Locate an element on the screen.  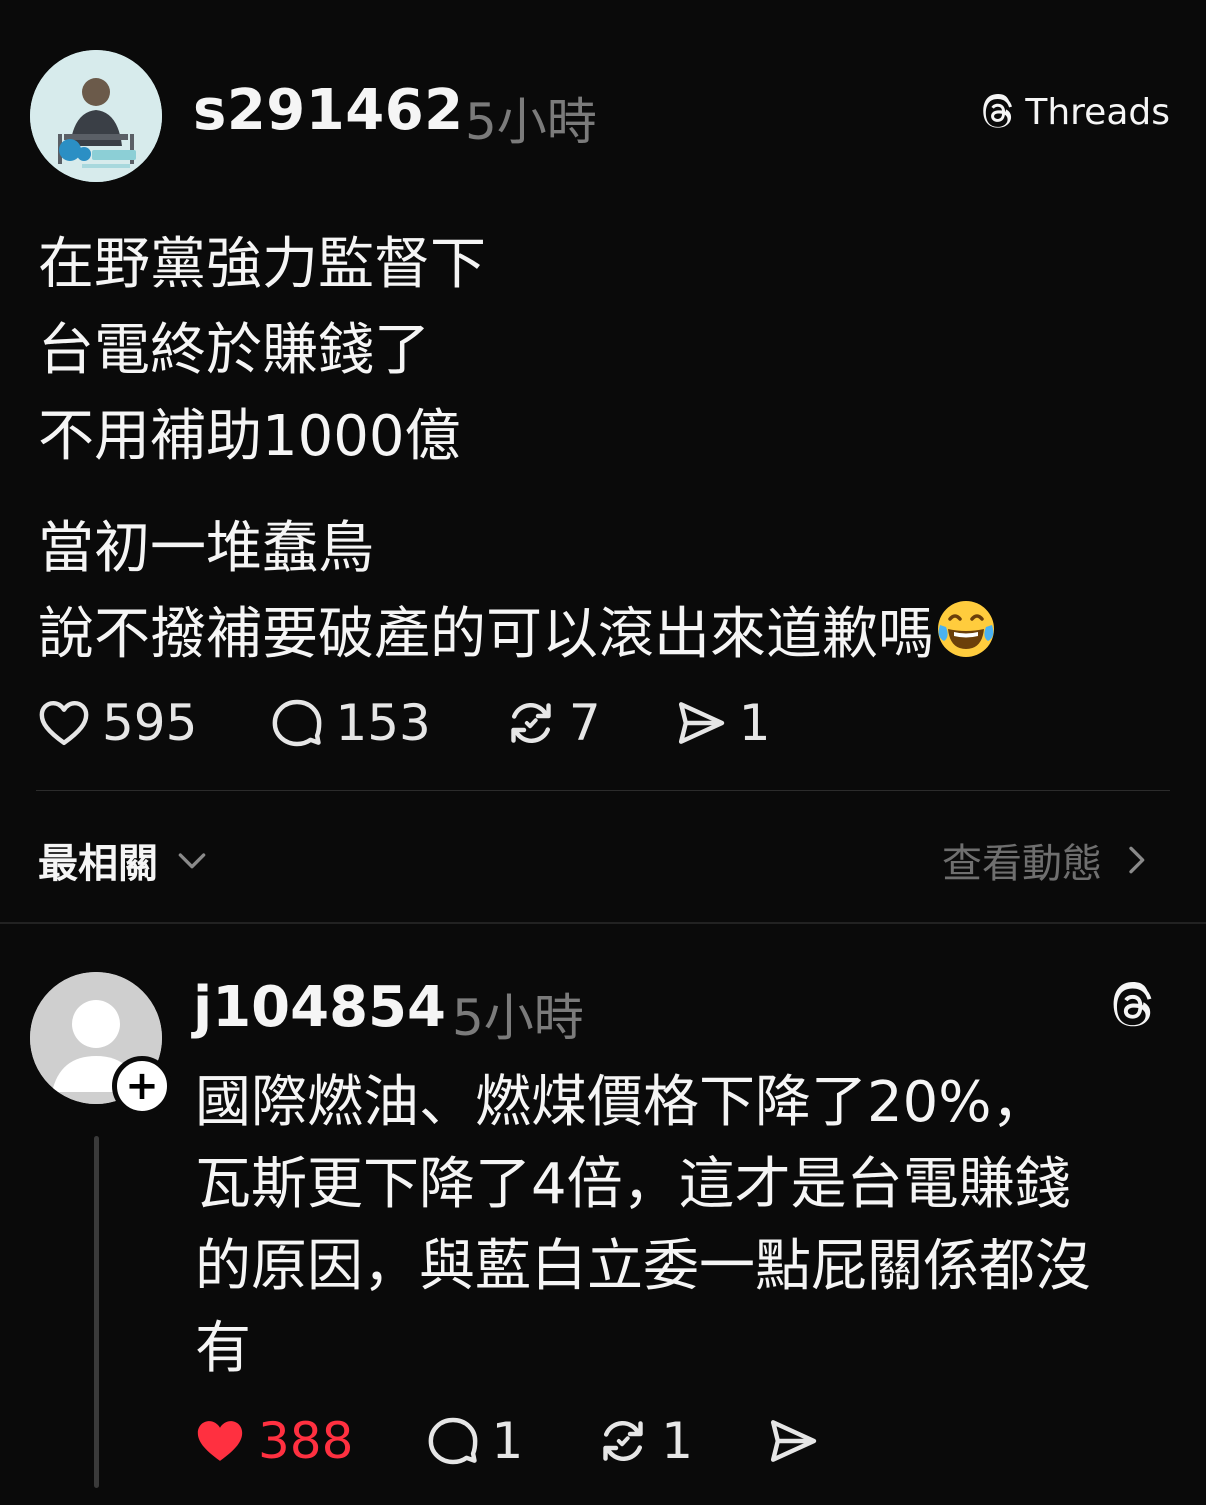
reply-share-button is located at coordinates (793, 1441).